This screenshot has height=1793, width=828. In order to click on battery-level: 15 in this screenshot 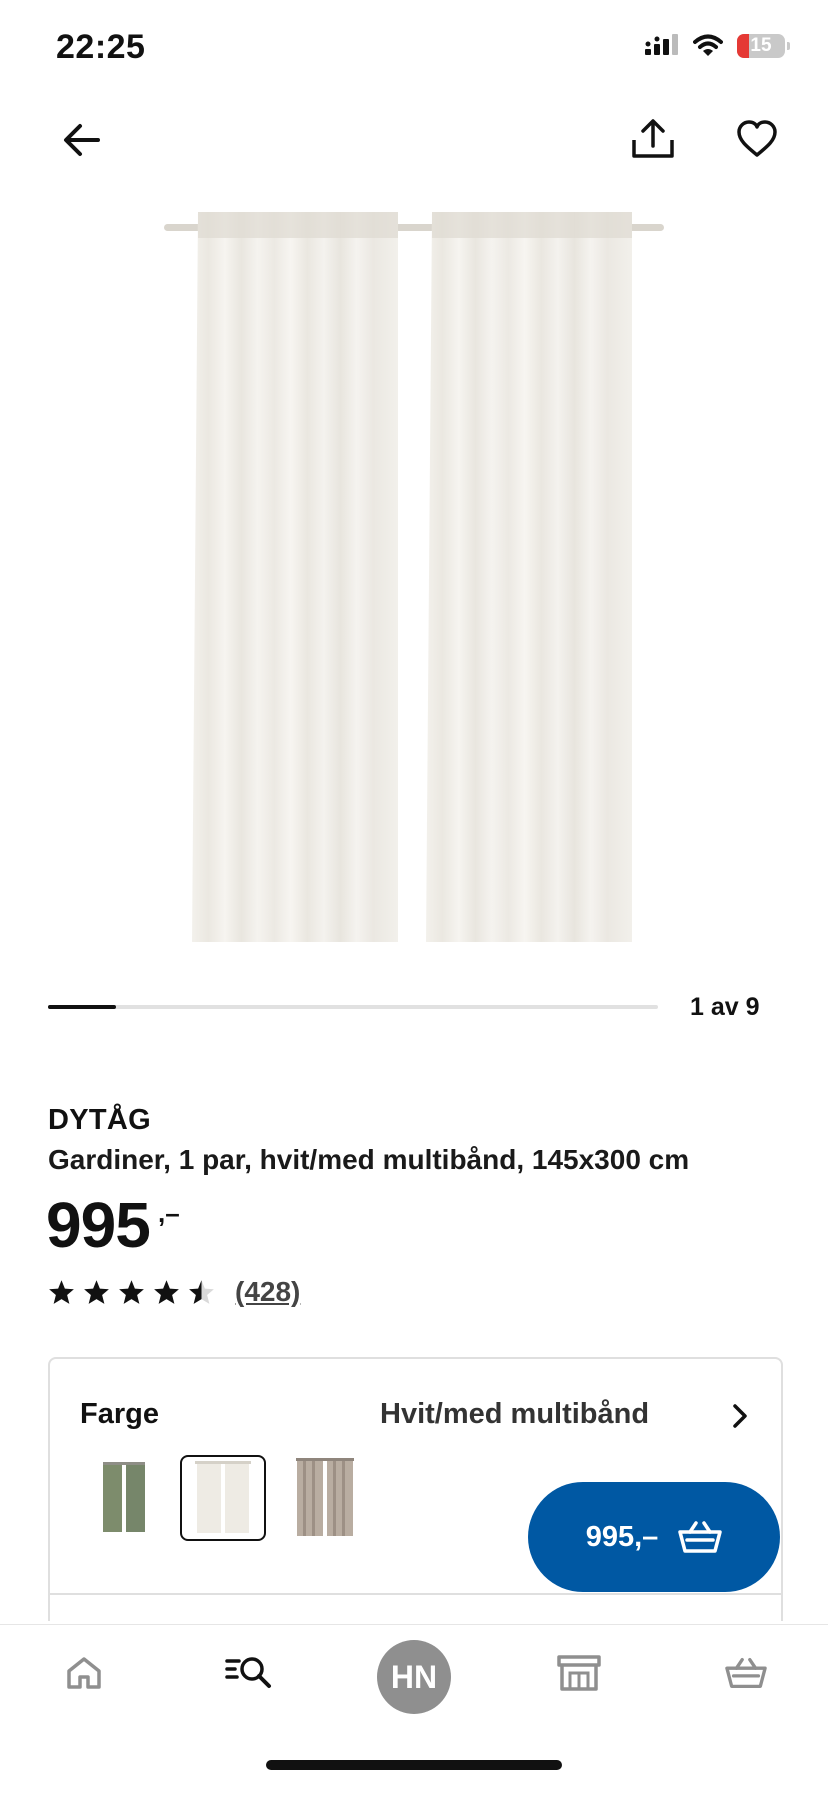, I will do `click(761, 45)`.